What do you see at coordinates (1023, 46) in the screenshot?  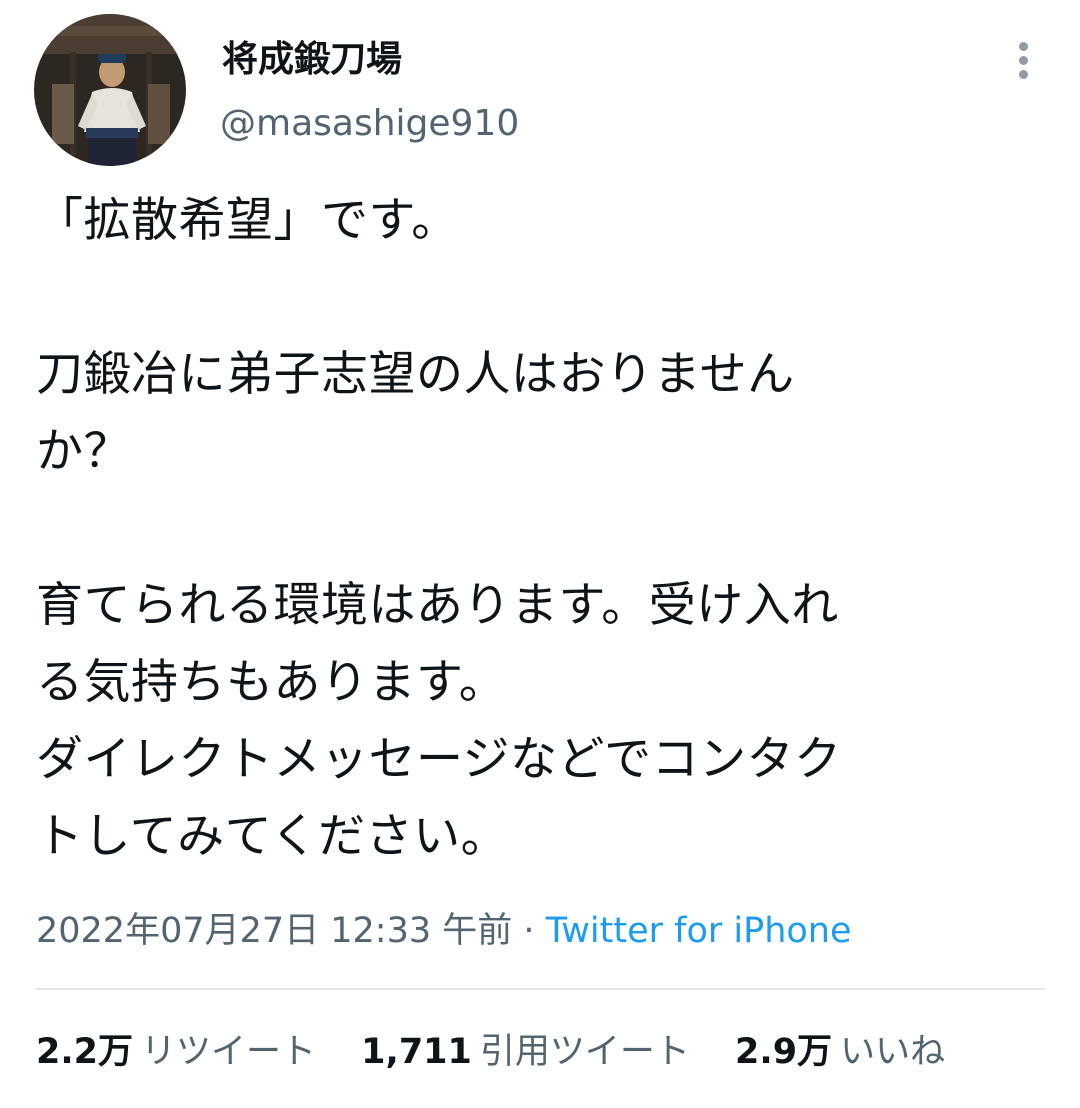 I see `more-vertical-icon` at bounding box center [1023, 46].